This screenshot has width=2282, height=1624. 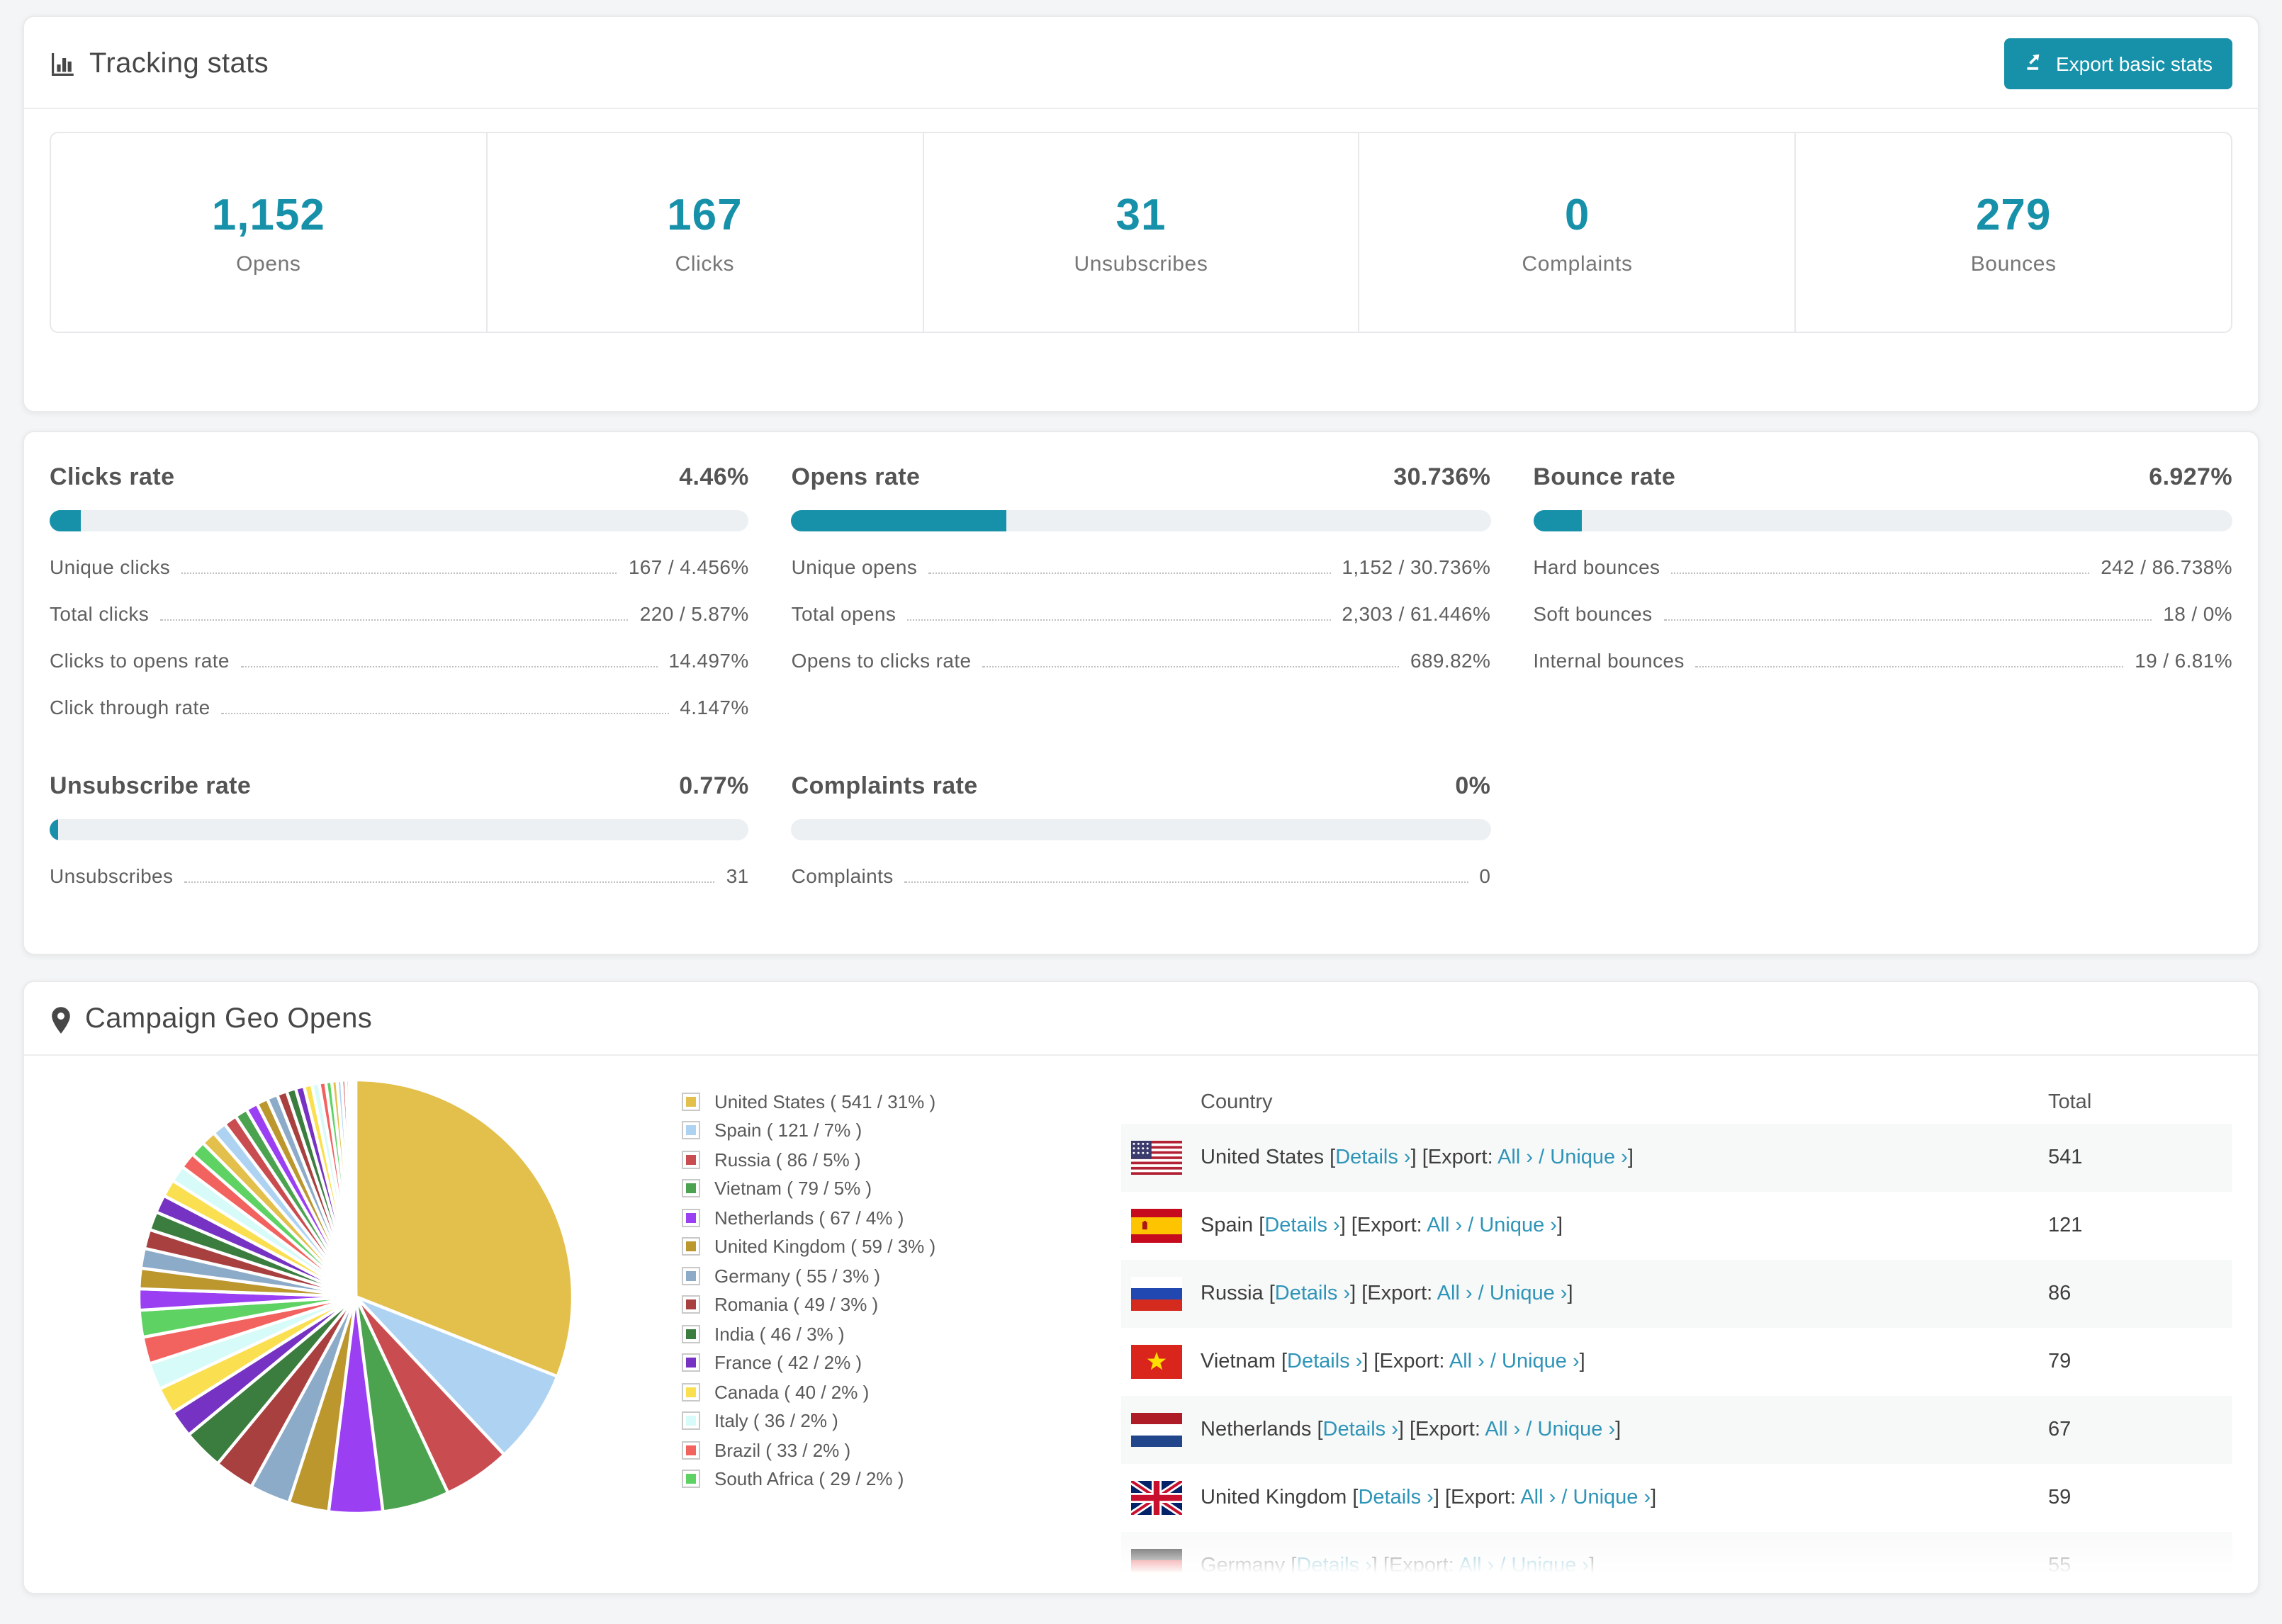 What do you see at coordinates (179, 63) in the screenshot?
I see `page-title: Tracking stats` at bounding box center [179, 63].